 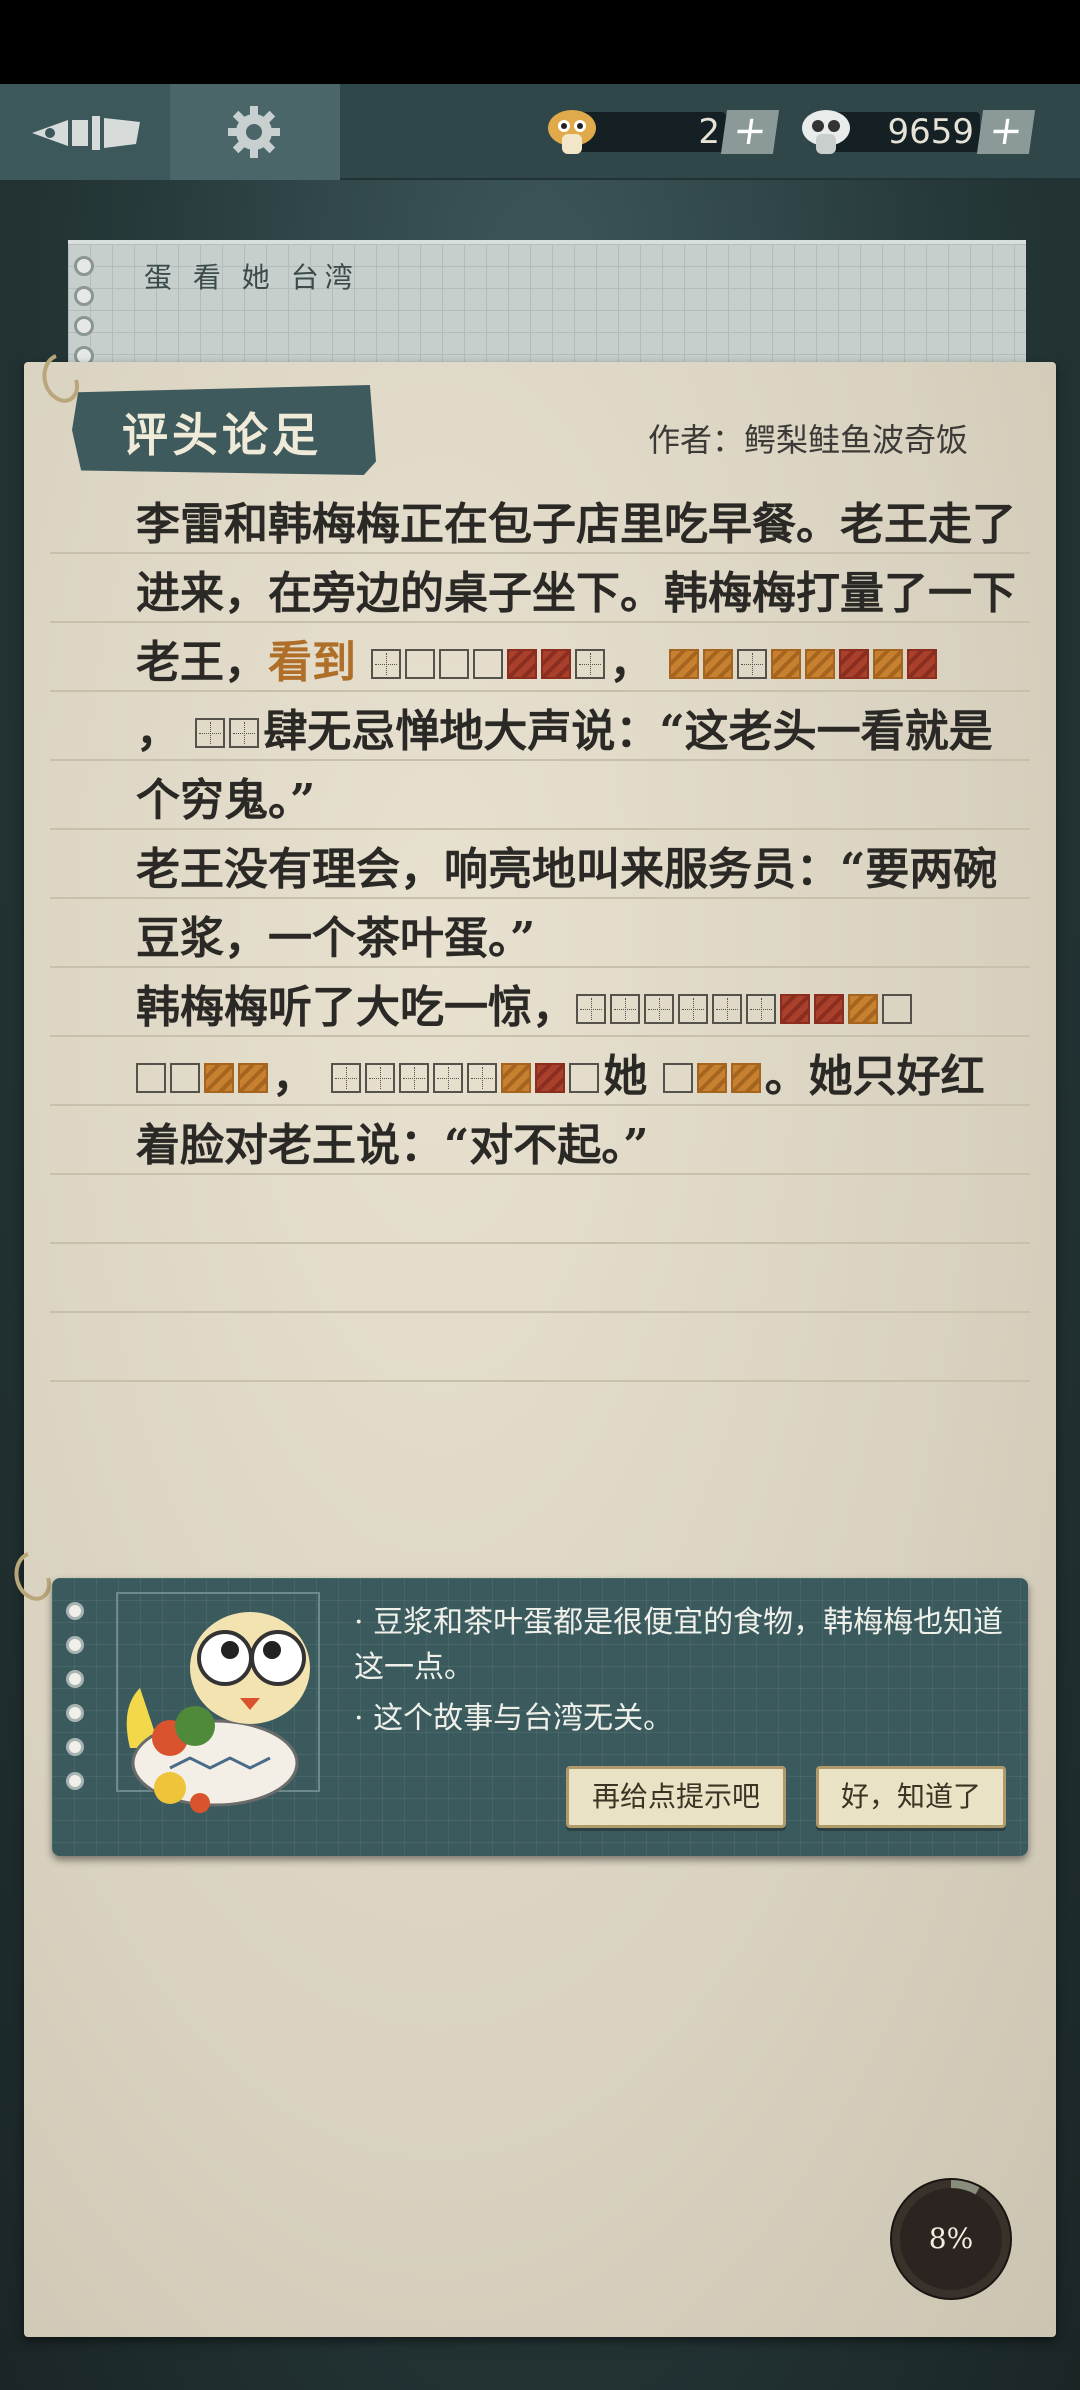 I want to click on add-coins-button: +, so click(x=1006, y=131).